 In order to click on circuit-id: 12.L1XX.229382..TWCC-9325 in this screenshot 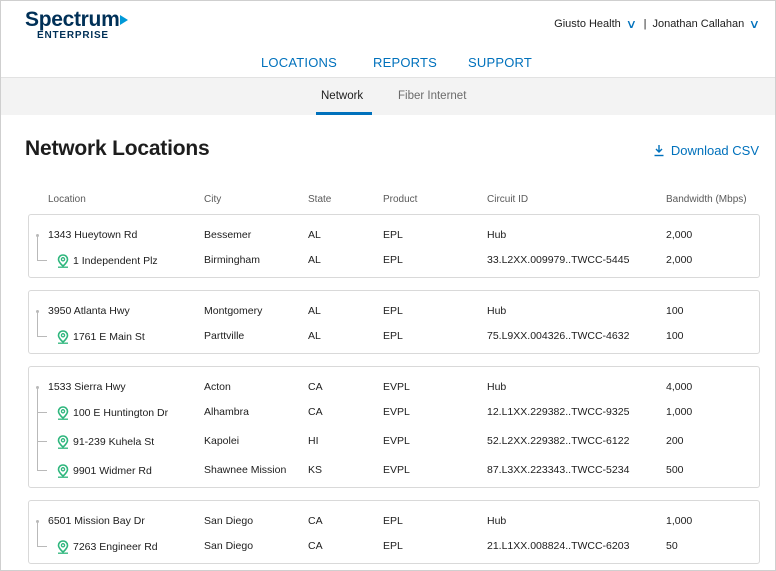, I will do `click(558, 412)`.